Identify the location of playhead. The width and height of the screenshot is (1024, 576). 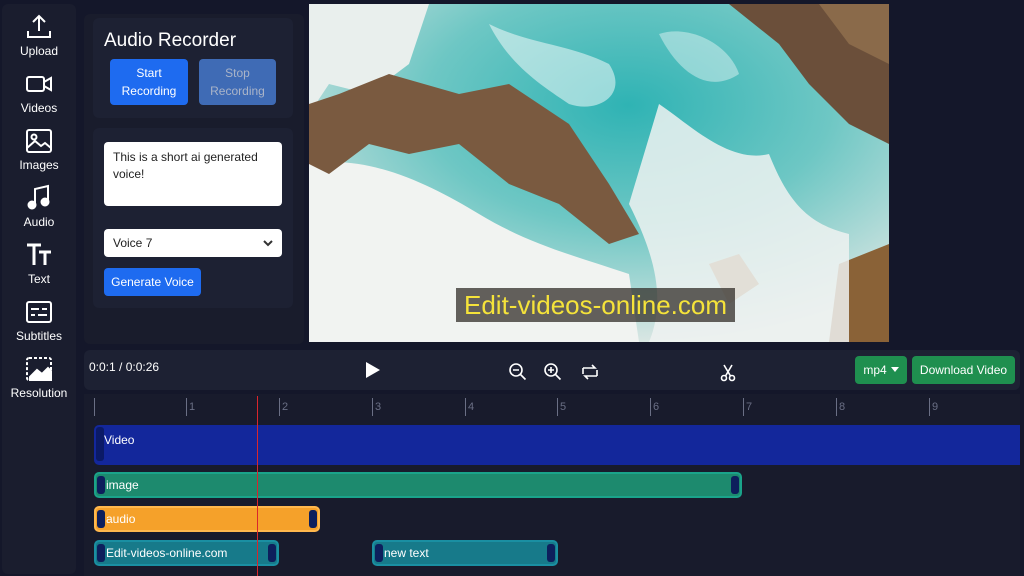
(257, 486).